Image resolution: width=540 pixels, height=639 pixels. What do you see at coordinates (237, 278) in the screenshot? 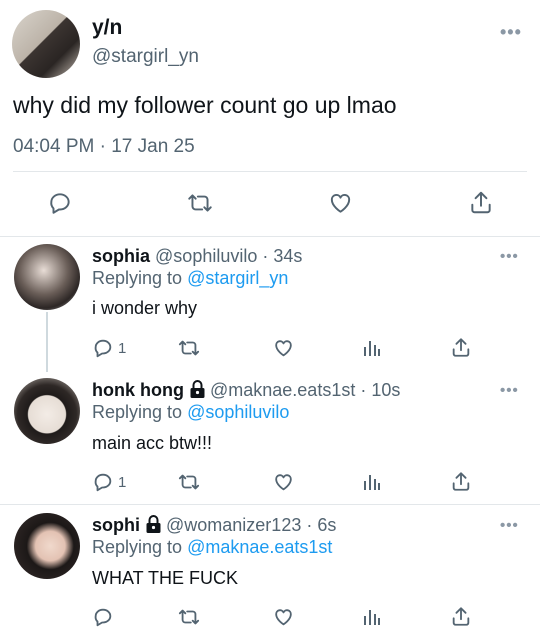
I see `mention-link: @stargirl_yn` at bounding box center [237, 278].